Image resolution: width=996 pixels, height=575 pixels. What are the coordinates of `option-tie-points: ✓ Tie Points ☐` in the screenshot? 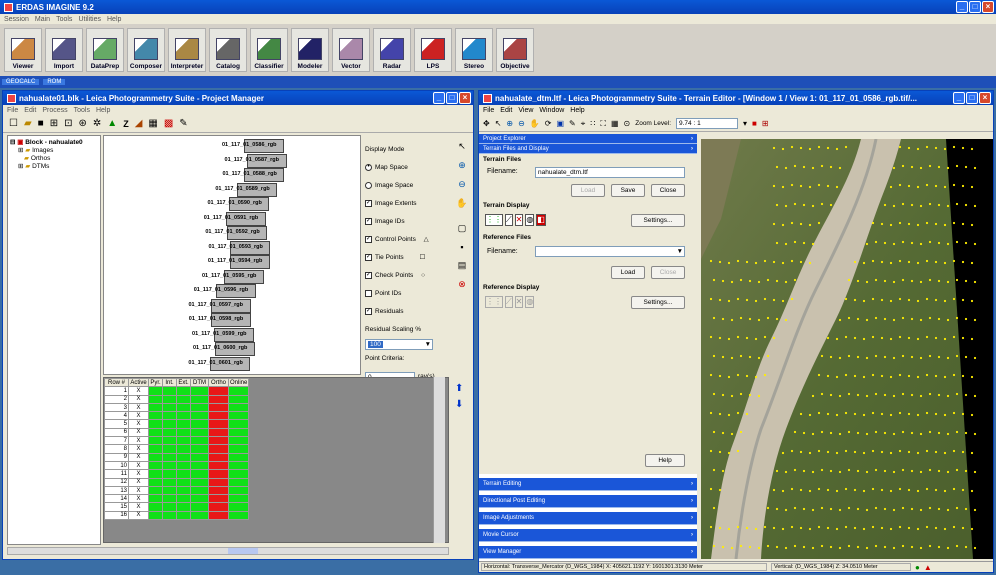 It's located at (410, 258).